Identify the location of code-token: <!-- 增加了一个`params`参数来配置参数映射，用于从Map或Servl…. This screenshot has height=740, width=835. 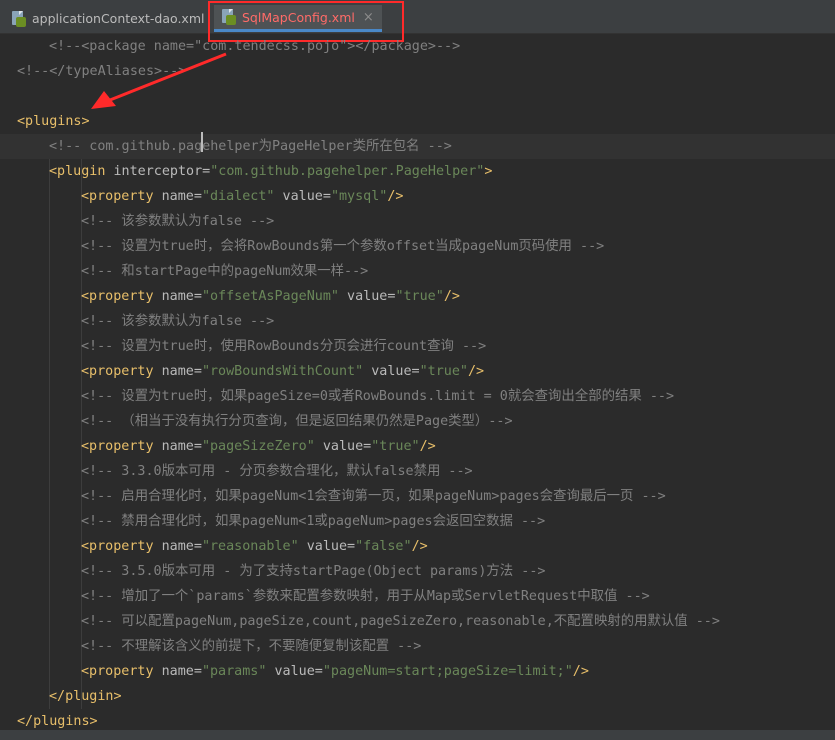
(365, 596).